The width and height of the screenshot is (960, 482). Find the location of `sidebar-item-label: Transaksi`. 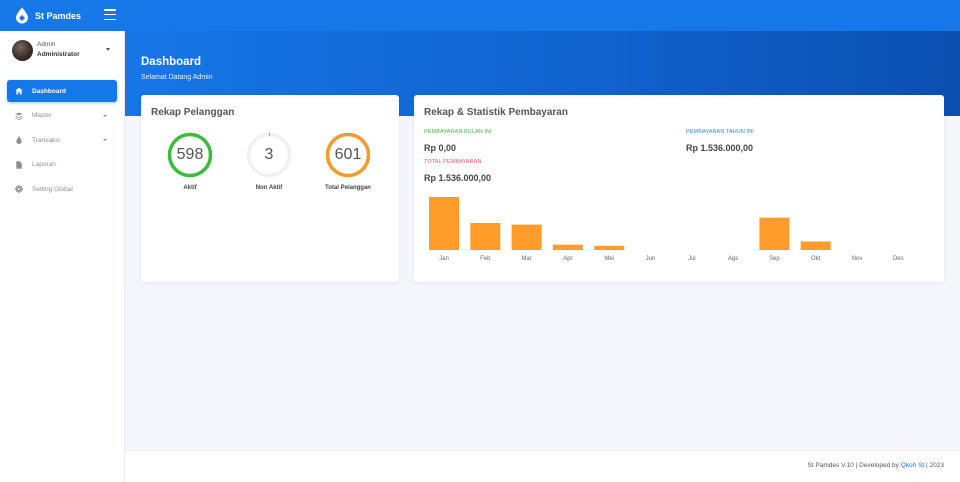

sidebar-item-label: Transaksi is located at coordinates (46, 140).